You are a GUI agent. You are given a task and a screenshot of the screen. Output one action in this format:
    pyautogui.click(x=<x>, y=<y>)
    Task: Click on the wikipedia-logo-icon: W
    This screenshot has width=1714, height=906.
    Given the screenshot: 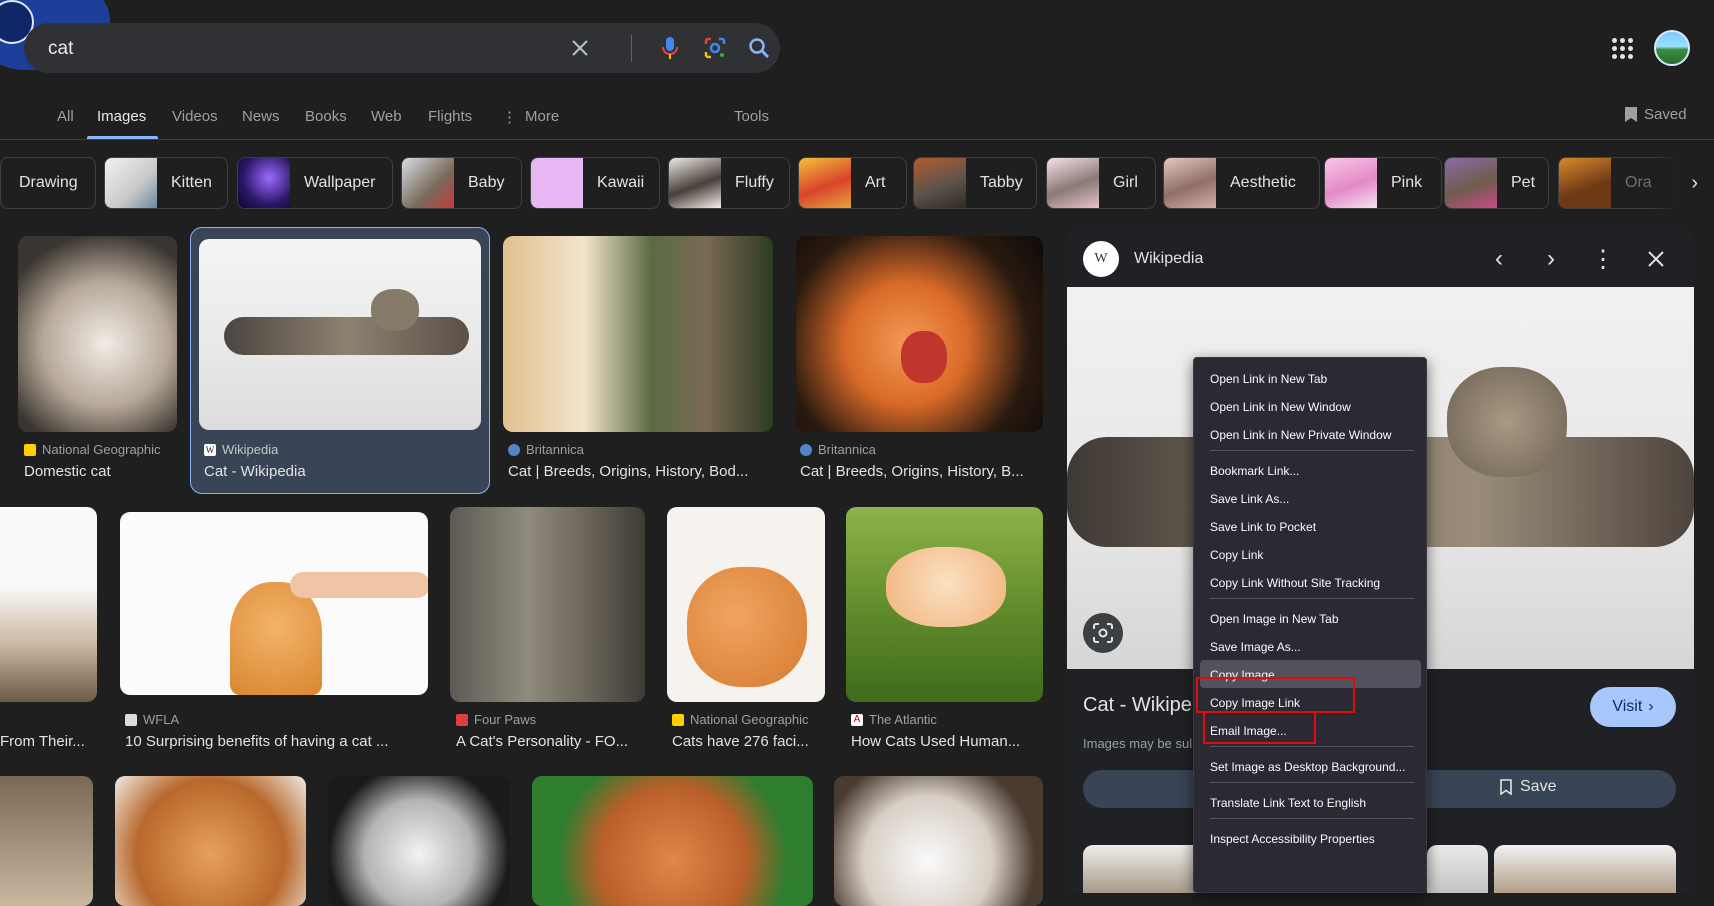 What is the action you would take?
    pyautogui.click(x=1101, y=259)
    